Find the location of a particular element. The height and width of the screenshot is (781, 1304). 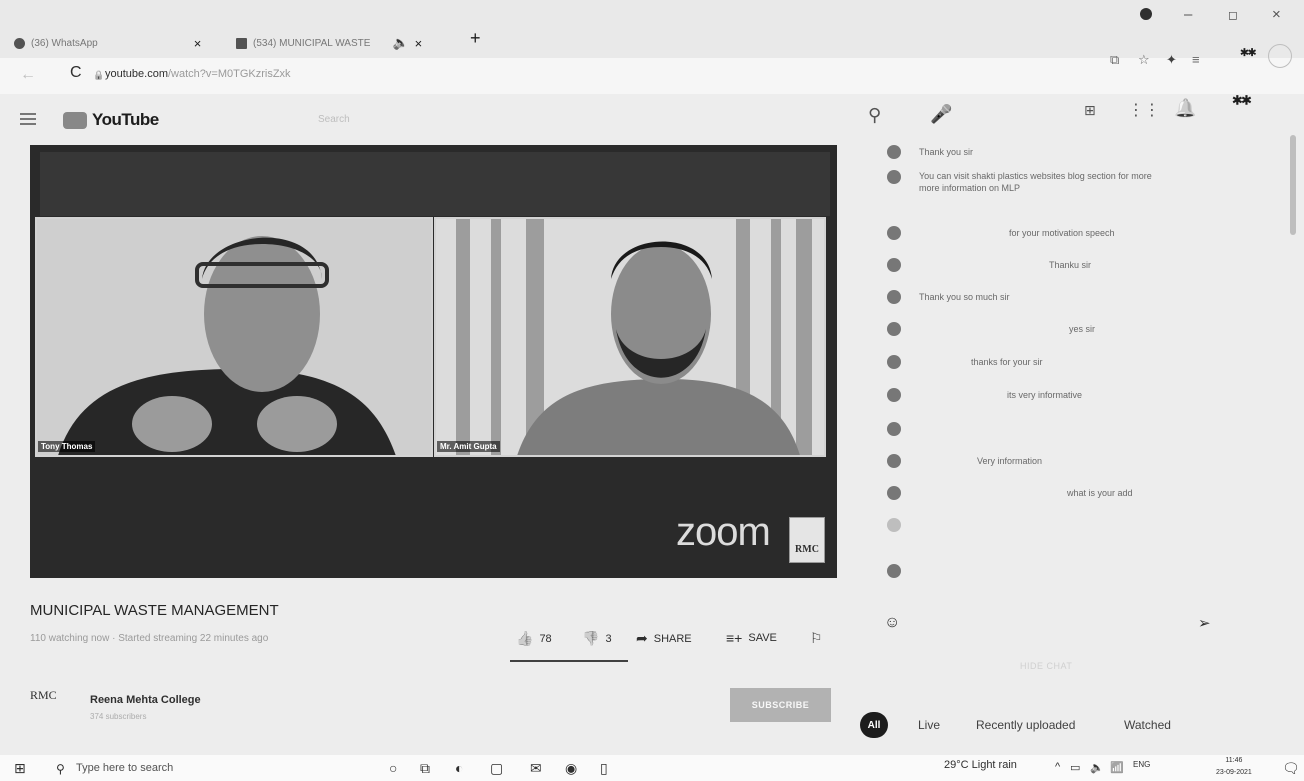

clock: 11:46 23-09-2021 is located at coordinates (1234, 767).